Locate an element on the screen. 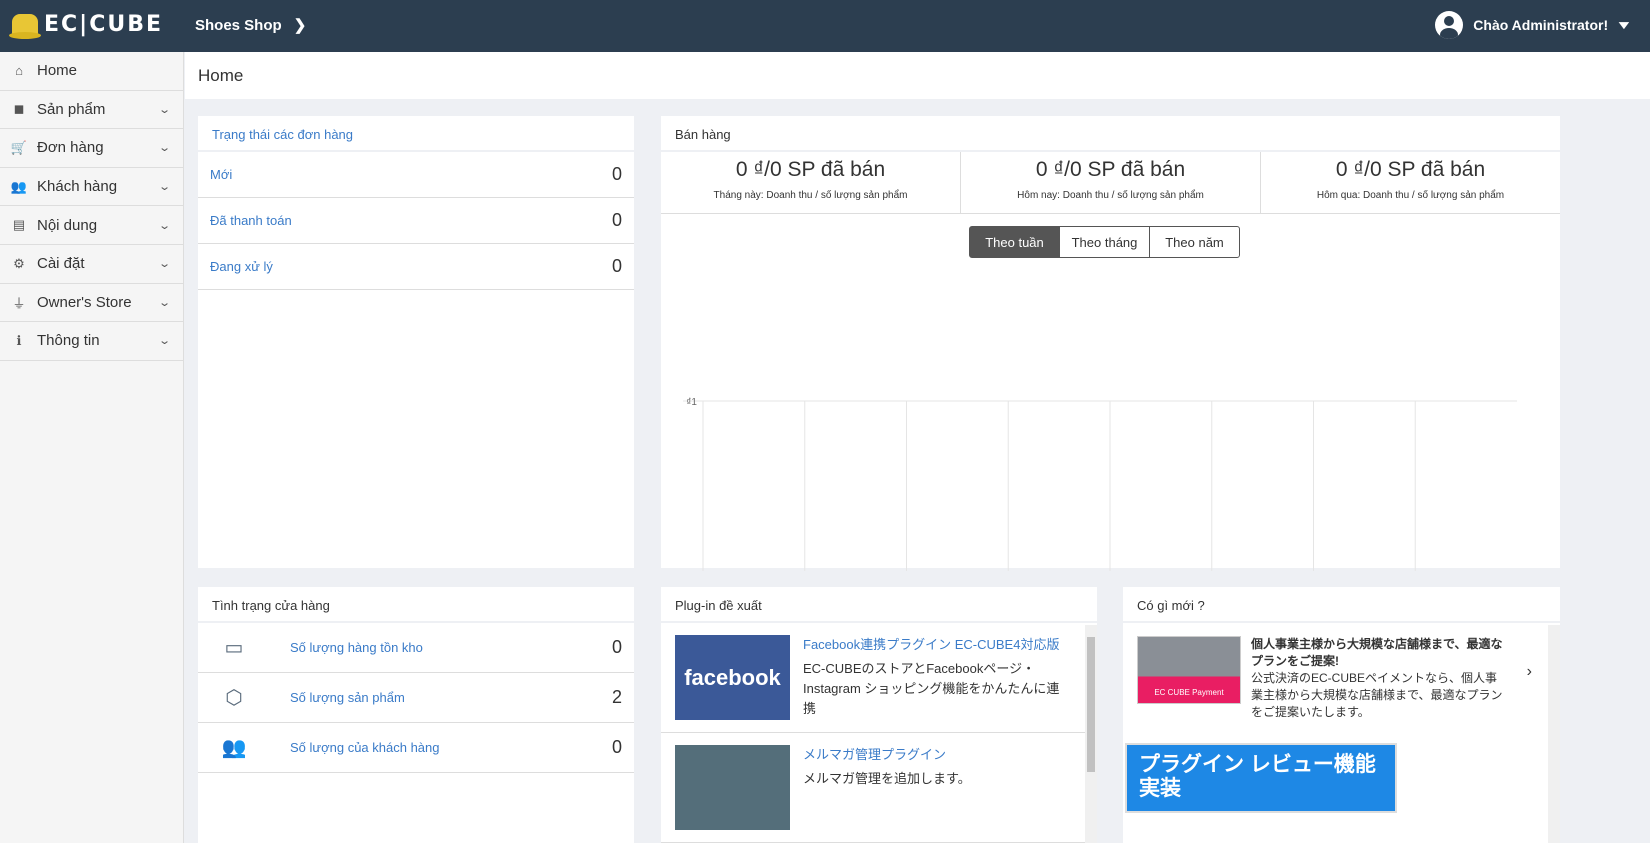 The image size is (1650, 843). store-row-label: Số lượng hàng tồn kho is located at coordinates (356, 647).